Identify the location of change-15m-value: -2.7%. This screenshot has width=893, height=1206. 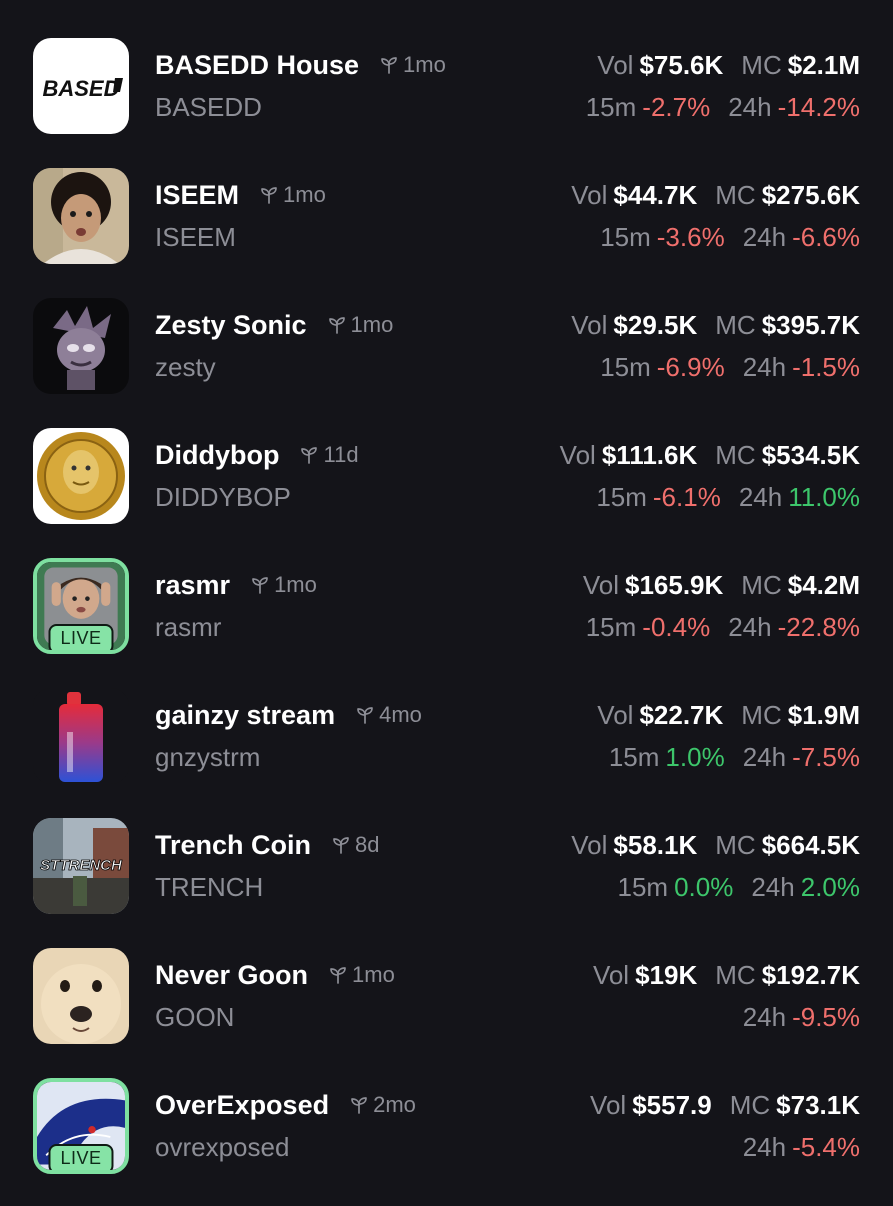
(676, 107).